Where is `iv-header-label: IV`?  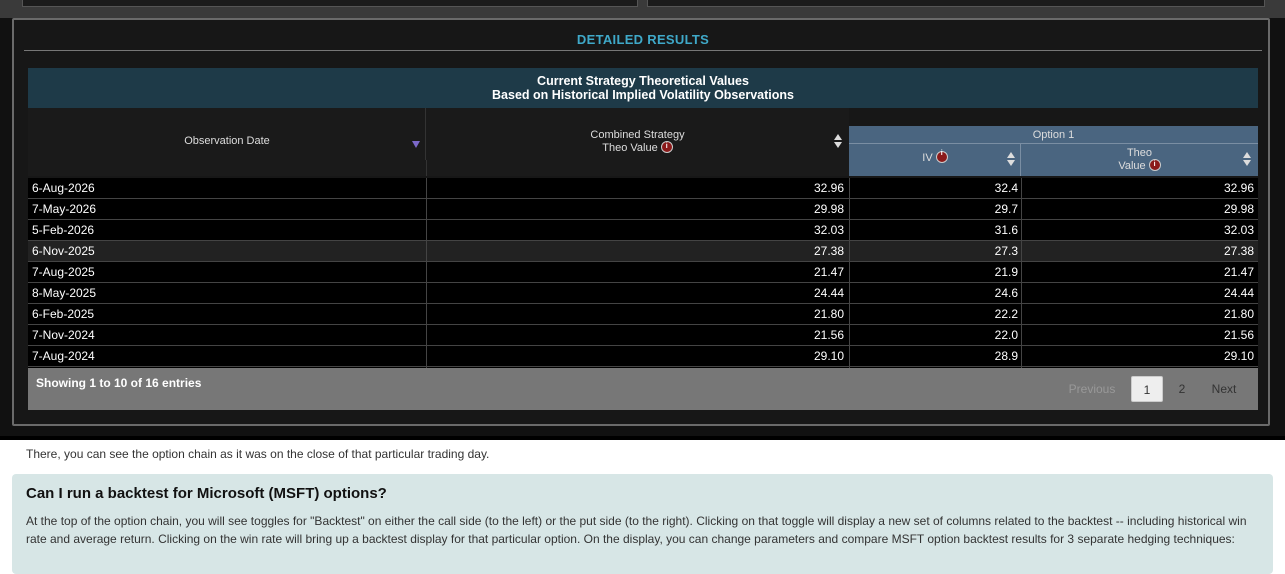 iv-header-label: IV is located at coordinates (927, 158).